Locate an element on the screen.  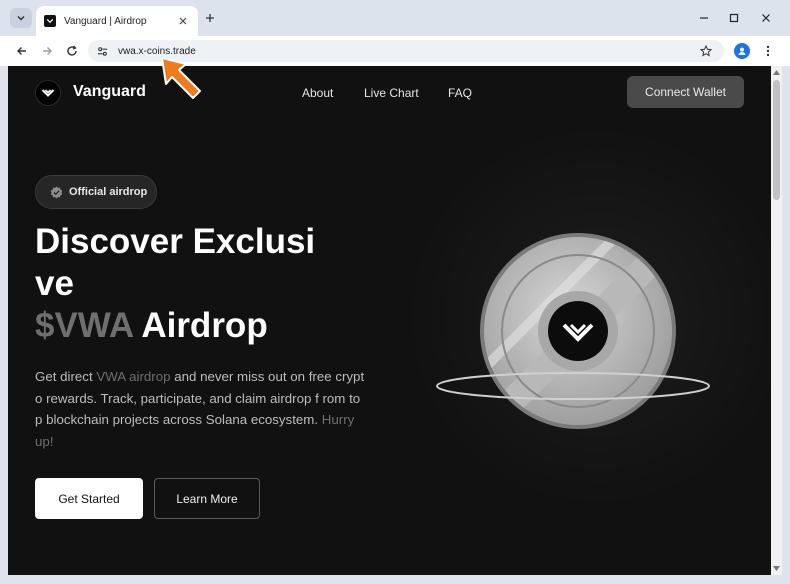
desc-part-1: Get direct is located at coordinates (66, 376).